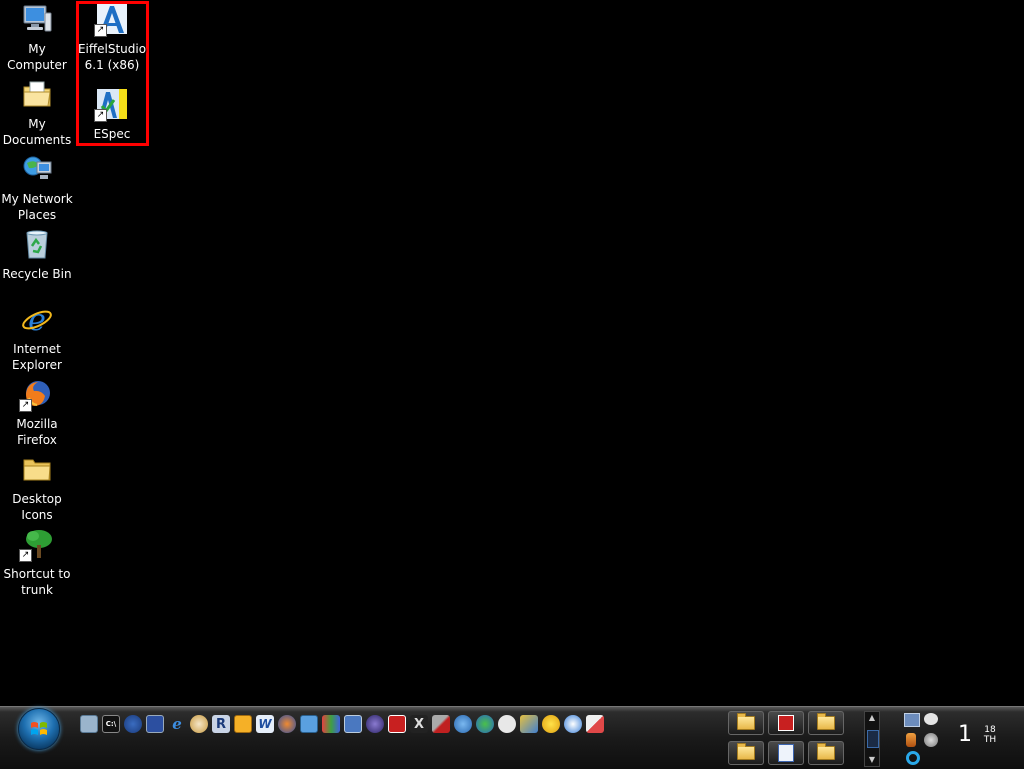  Describe the element at coordinates (529, 724) in the screenshot. I see `pen-icon` at that location.